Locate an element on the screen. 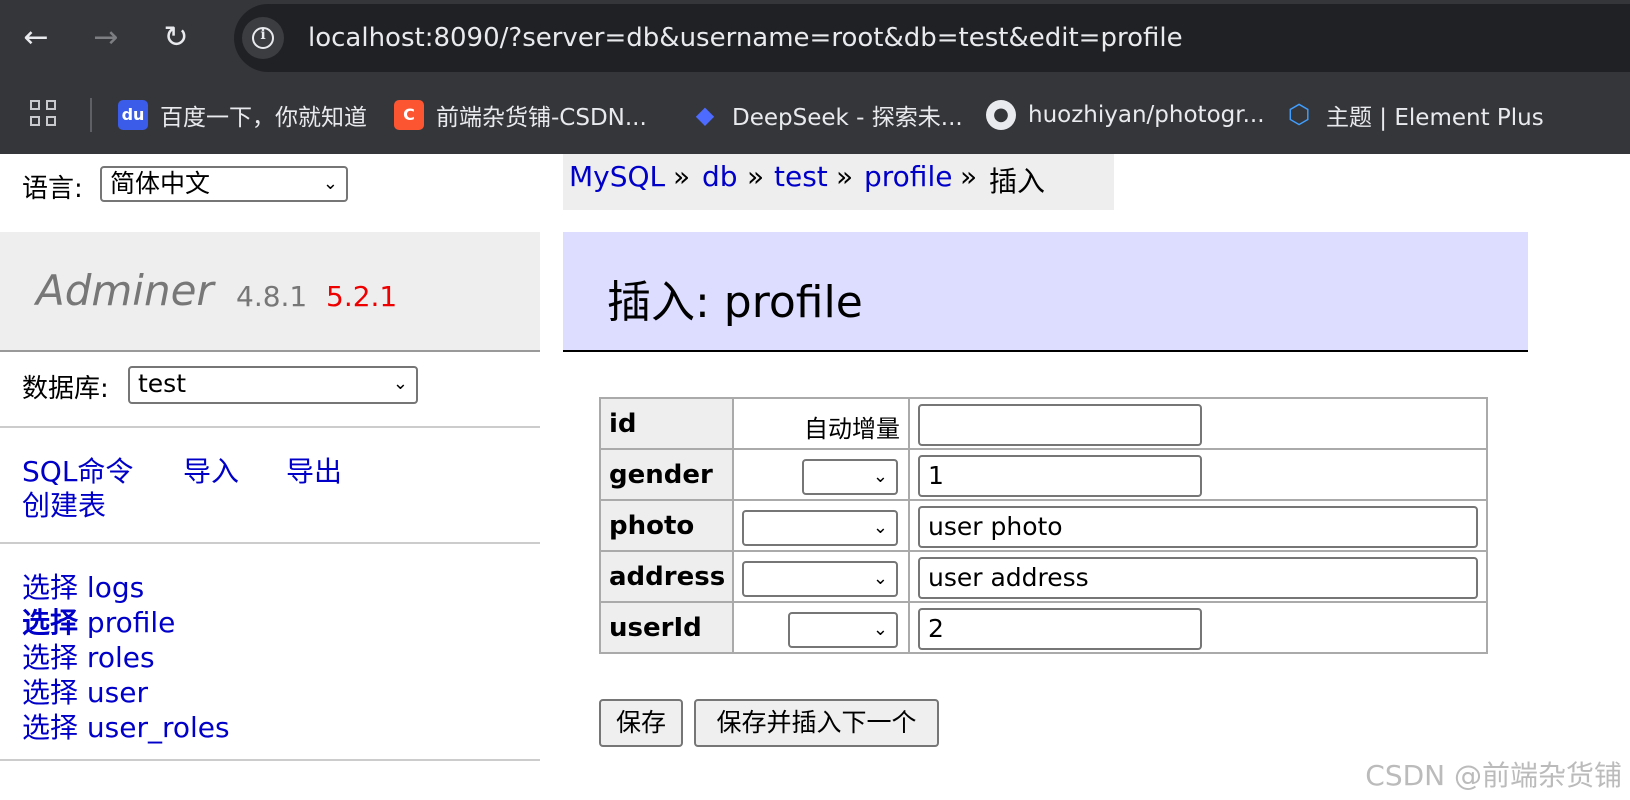 The image size is (1630, 800). photo-input: user photo is located at coordinates (1198, 527).